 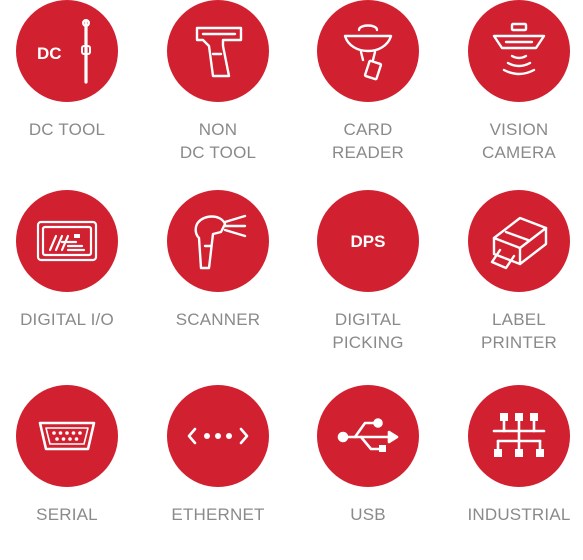 What do you see at coordinates (218, 436) in the screenshot?
I see `ethernet-icon` at bounding box center [218, 436].